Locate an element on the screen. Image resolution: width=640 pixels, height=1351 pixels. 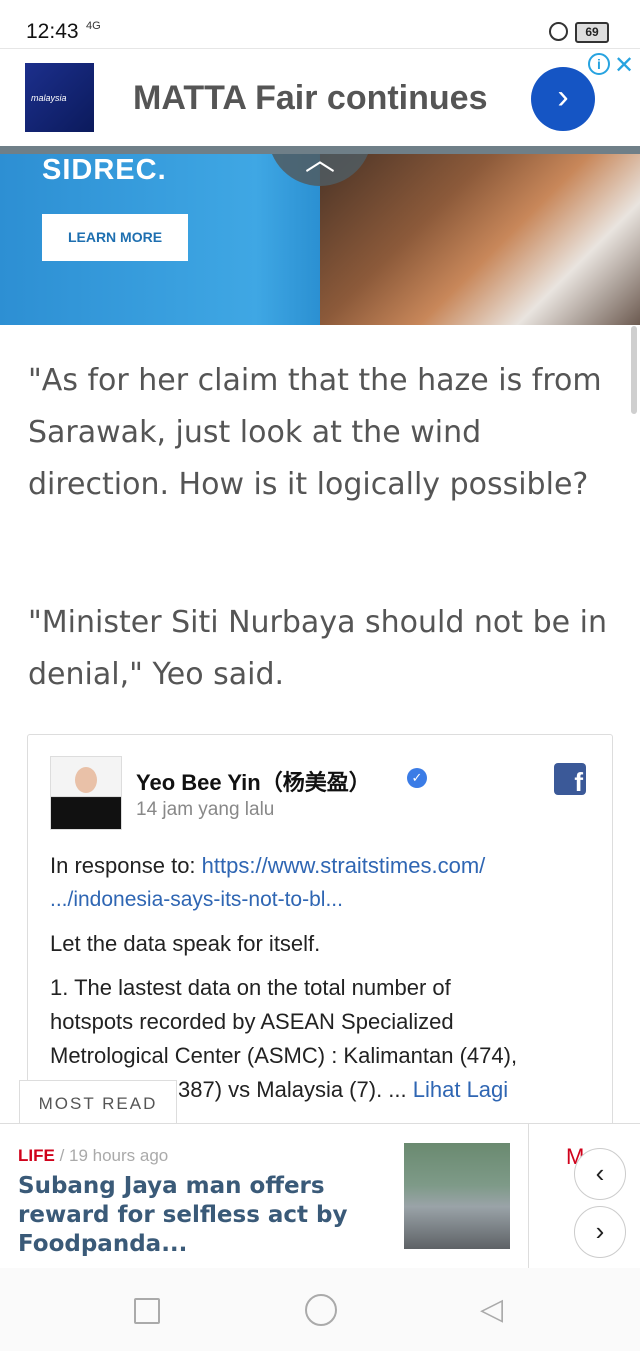
verified-badge-icon: ✓ is located at coordinates (417, 778).